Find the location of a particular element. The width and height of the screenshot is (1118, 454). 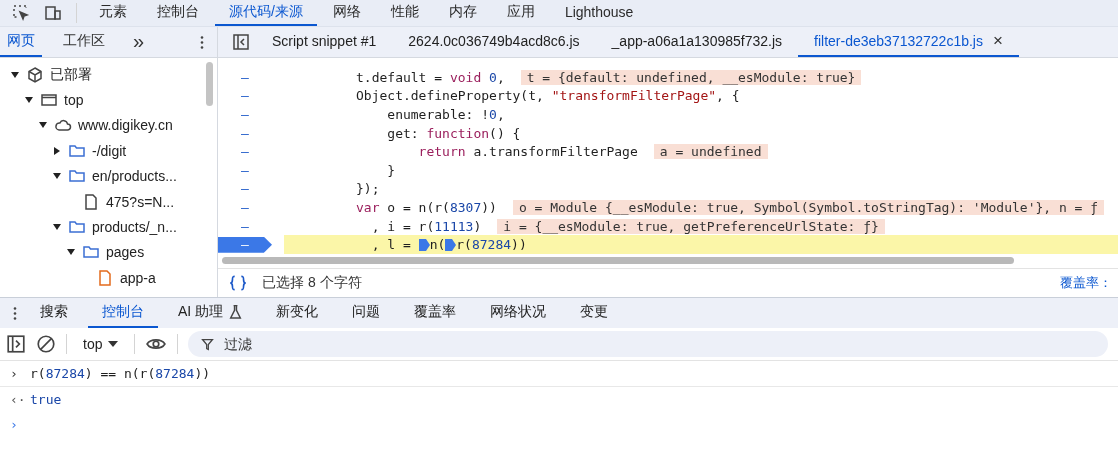

panel-tab: Lighthouse is located at coordinates (599, 13).